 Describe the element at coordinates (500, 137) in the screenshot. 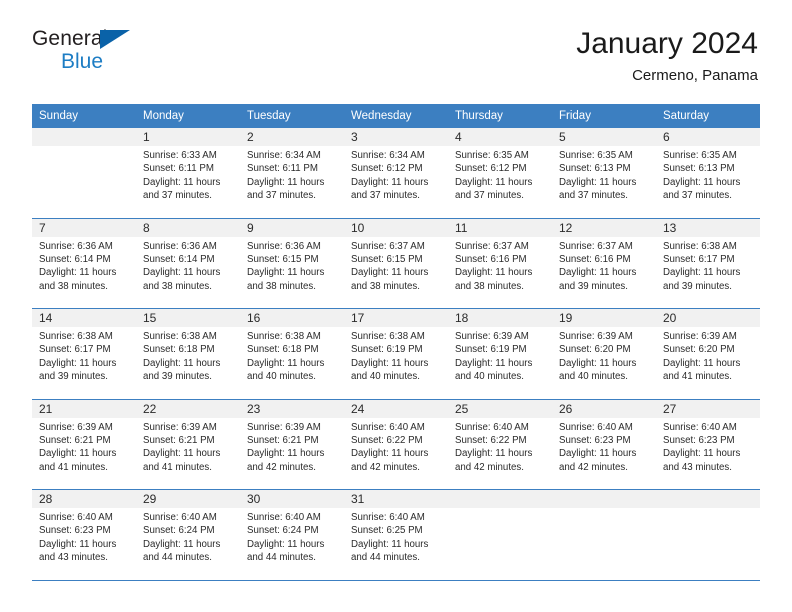

I see `day-number-4: 4` at that location.